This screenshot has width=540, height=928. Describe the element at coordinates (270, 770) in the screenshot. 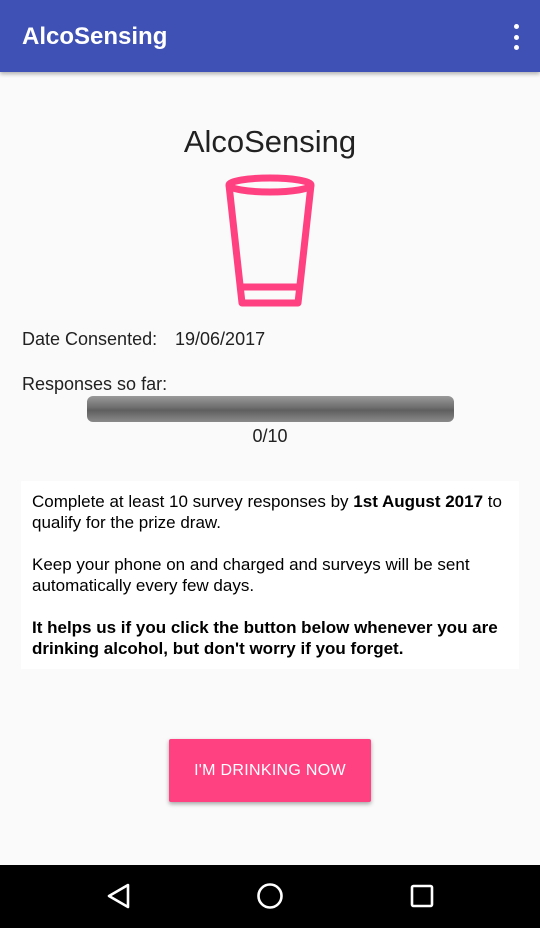

I see `drinking-now-button: I'M DRINKING NOW` at that location.